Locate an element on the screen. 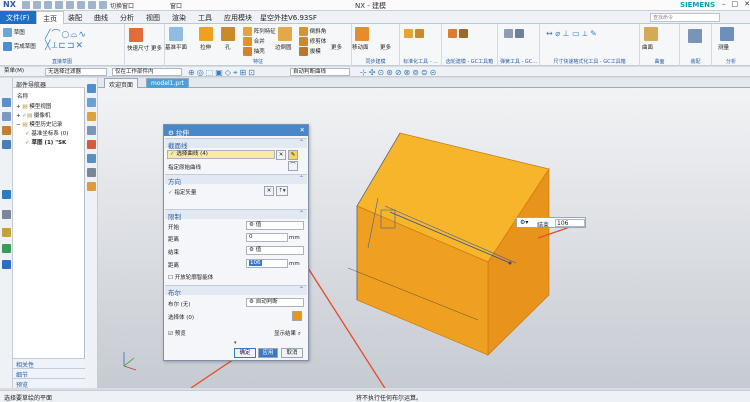  tab-analysis: 分析 is located at coordinates (127, 17).